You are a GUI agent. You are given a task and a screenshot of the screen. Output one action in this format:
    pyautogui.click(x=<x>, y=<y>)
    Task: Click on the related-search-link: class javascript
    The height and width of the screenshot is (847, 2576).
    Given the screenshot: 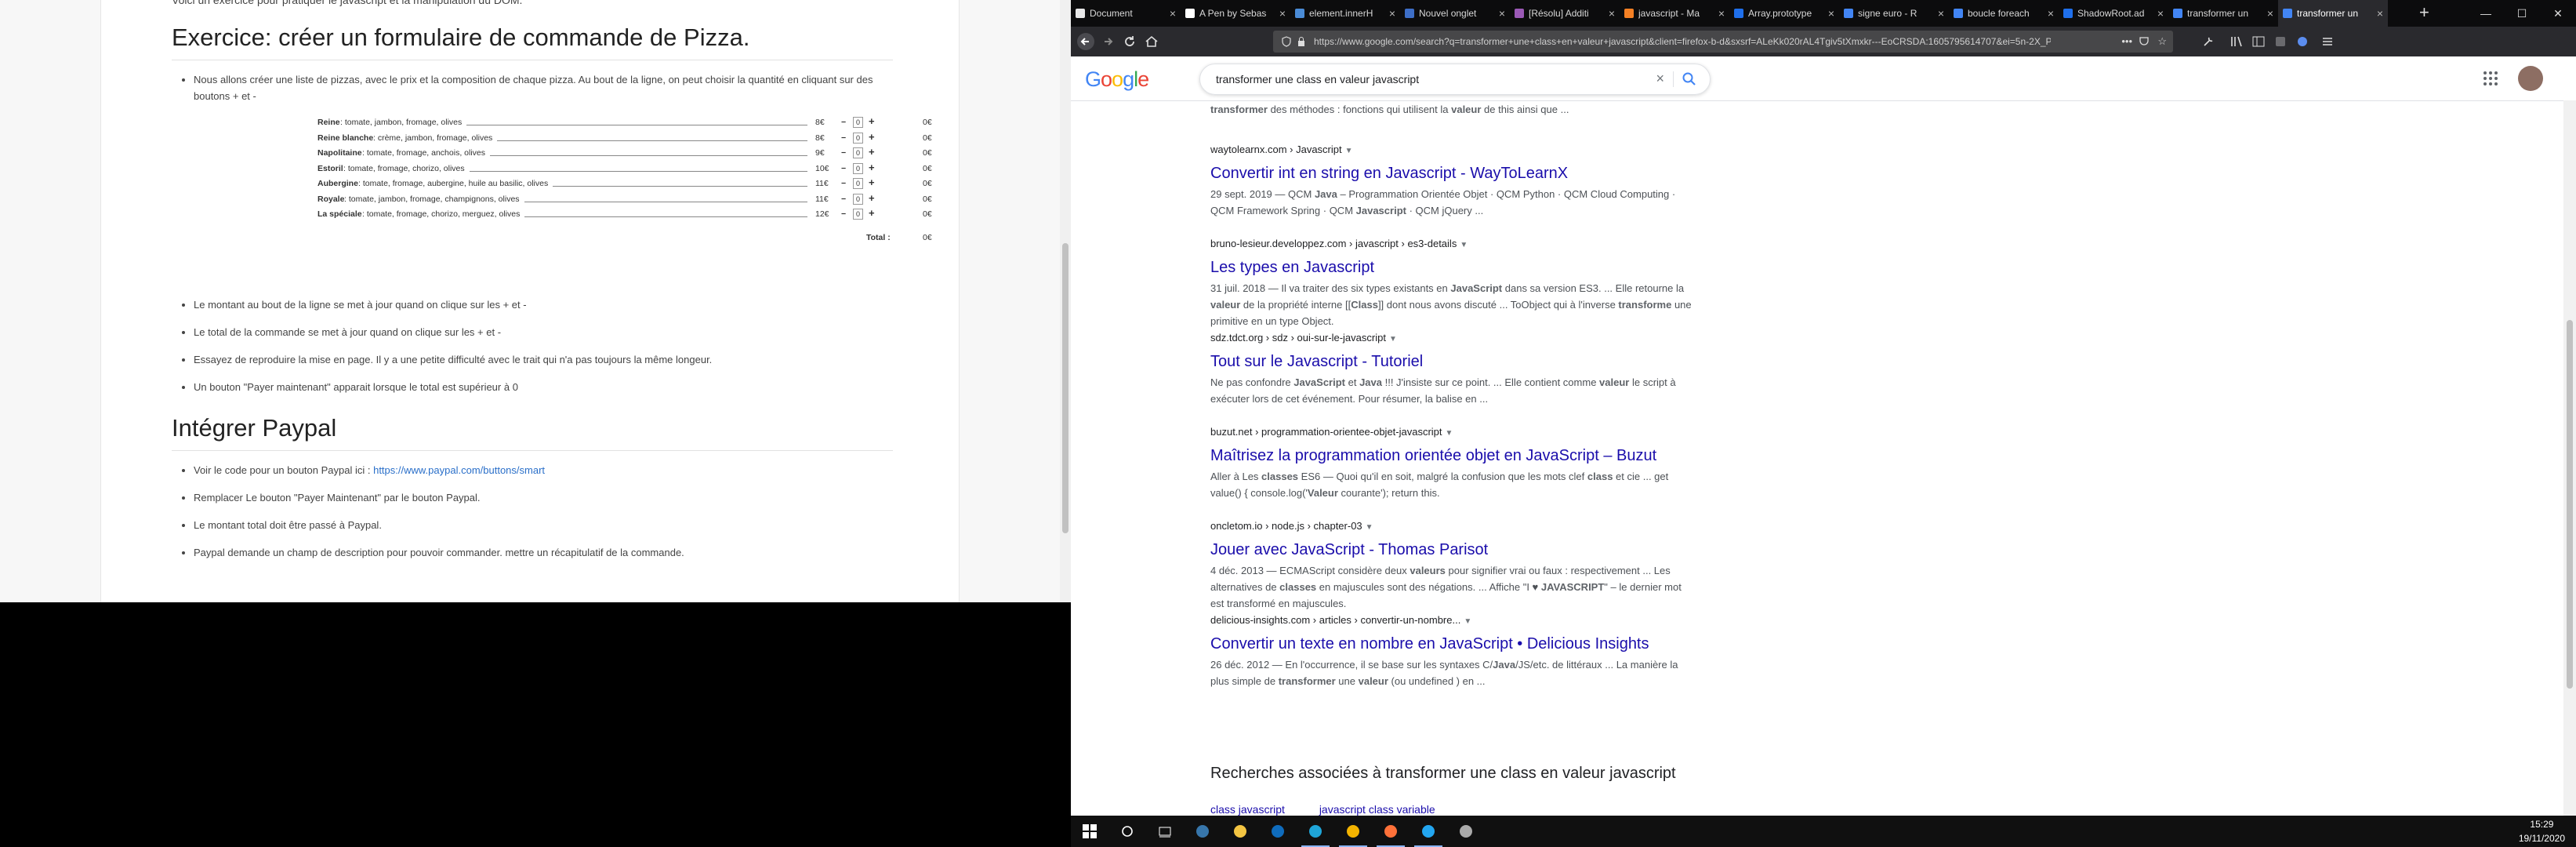 What is the action you would take?
    pyautogui.click(x=1248, y=809)
    